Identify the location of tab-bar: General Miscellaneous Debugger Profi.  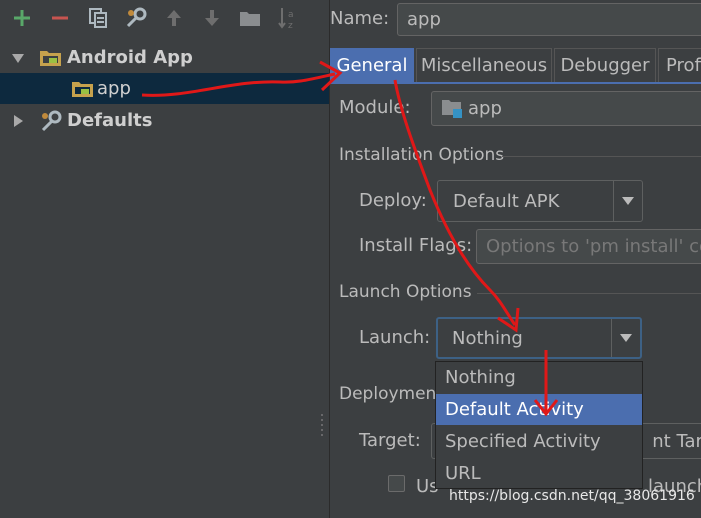
(515, 65).